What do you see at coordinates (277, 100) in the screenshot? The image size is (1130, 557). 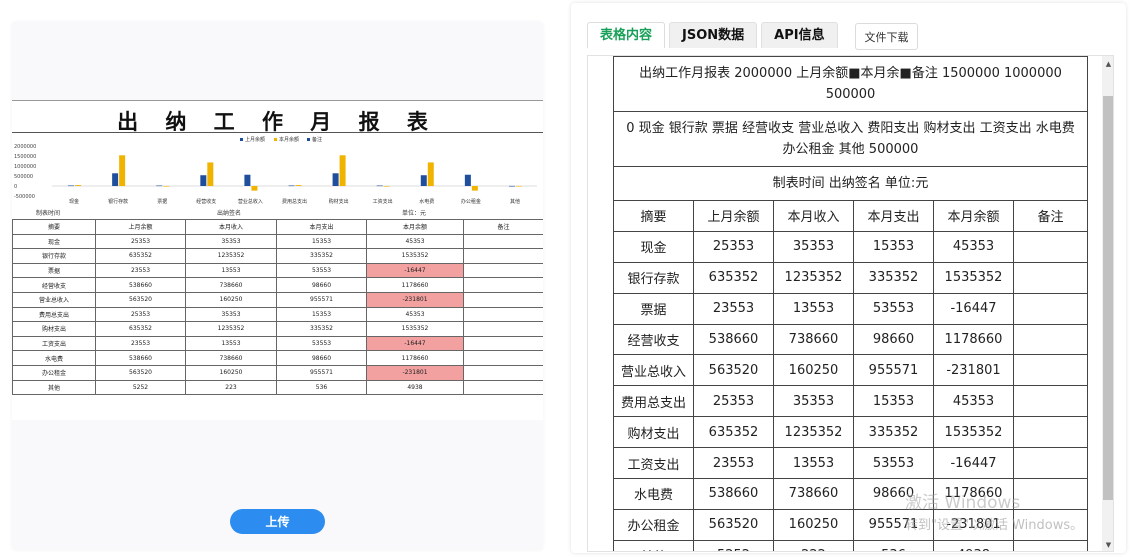 I see `preview-top-line` at bounding box center [277, 100].